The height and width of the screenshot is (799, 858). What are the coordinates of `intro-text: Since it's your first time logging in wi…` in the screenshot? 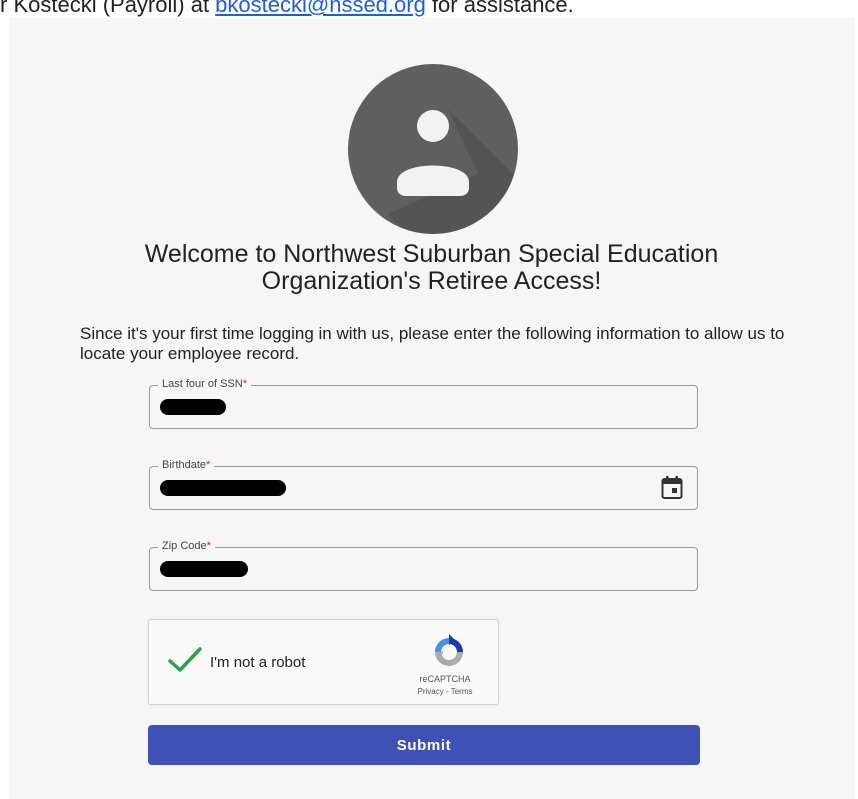 It's located at (432, 343).